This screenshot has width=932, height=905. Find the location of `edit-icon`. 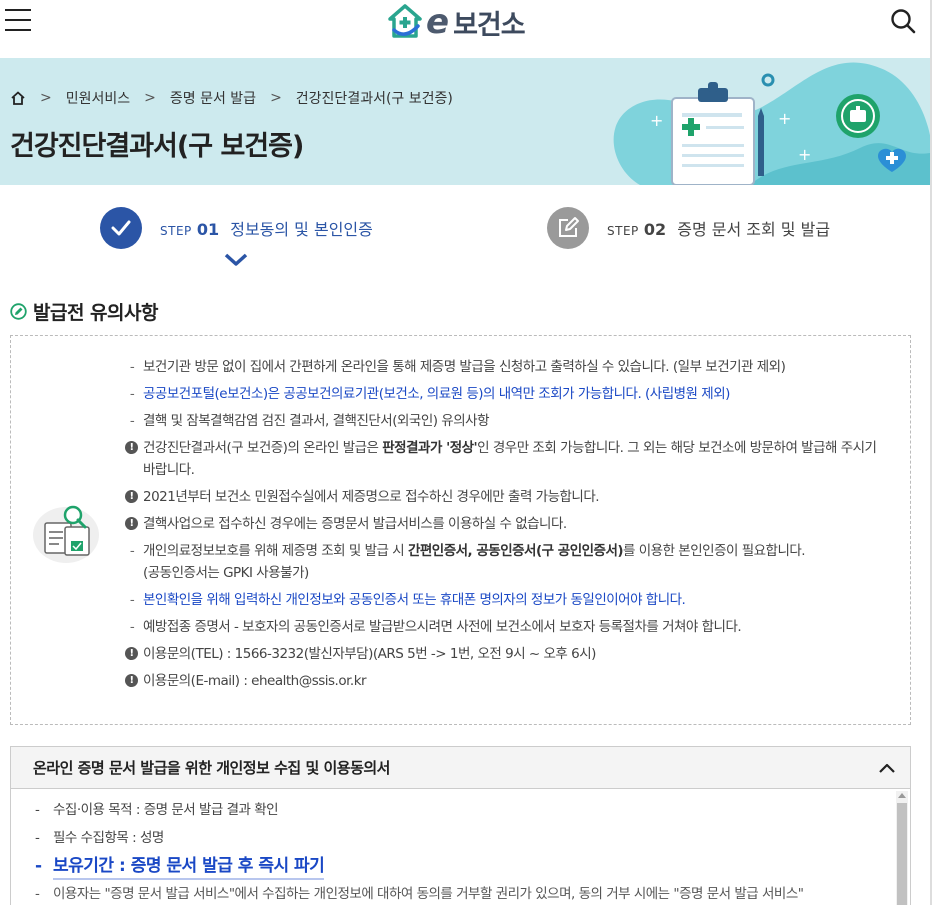

edit-icon is located at coordinates (568, 228).